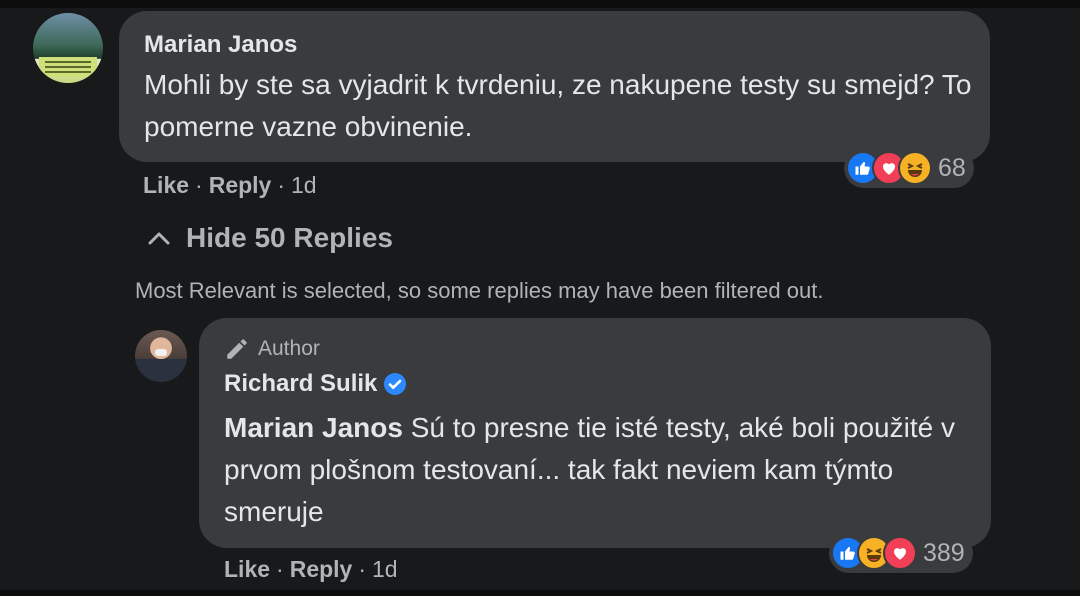  Describe the element at coordinates (289, 237) in the screenshot. I see `hide-replies-label: Hide 50 Replies` at that location.